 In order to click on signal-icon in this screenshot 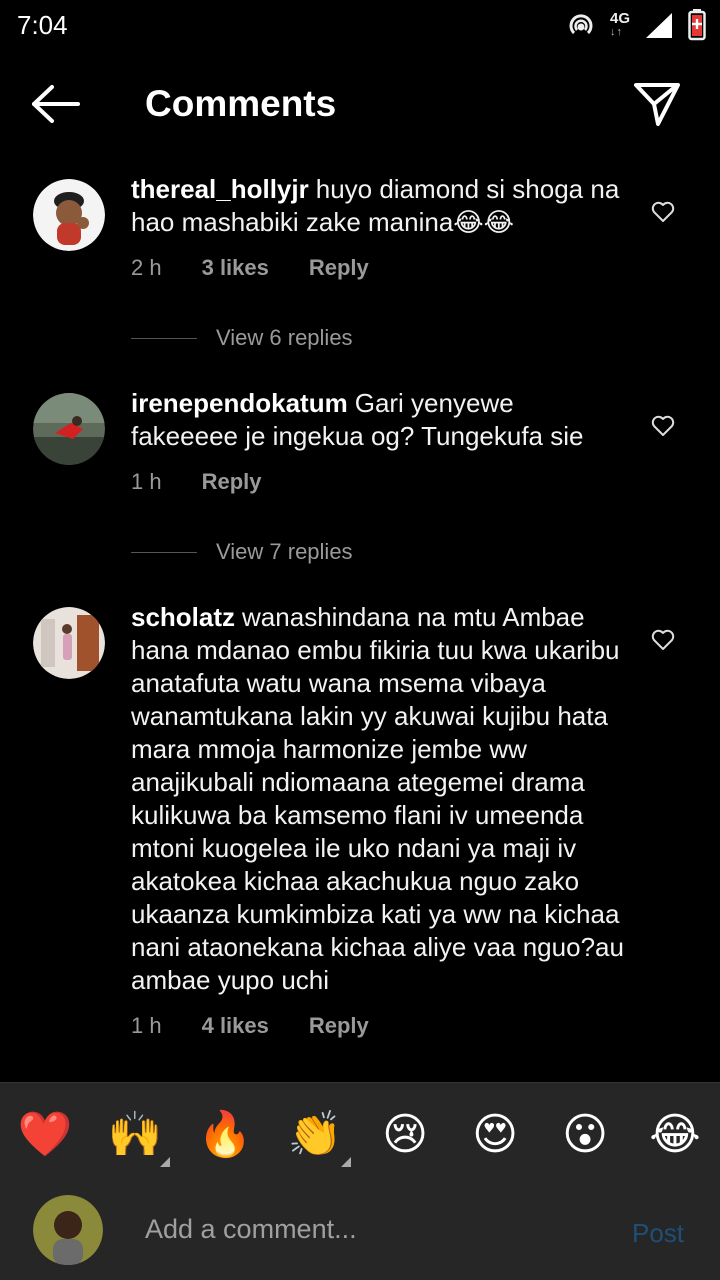, I will do `click(659, 25)`.